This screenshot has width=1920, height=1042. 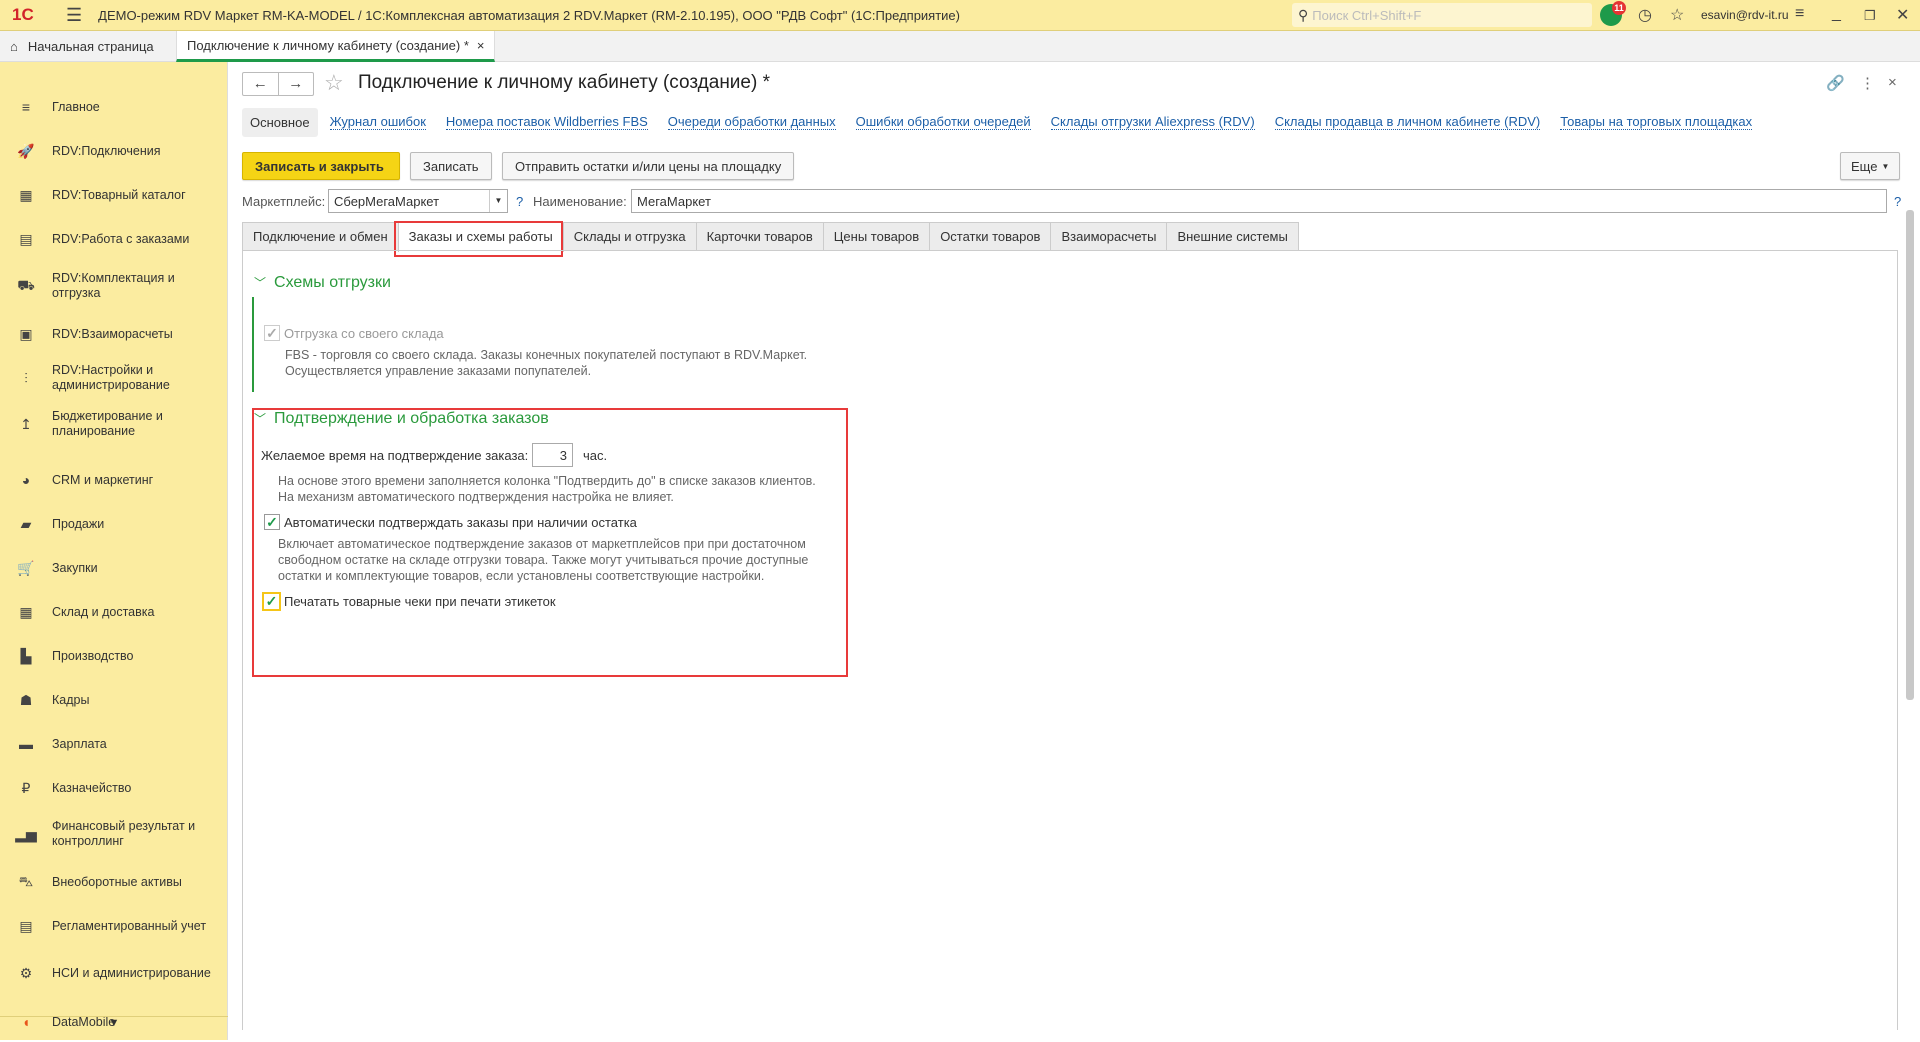 I want to click on settings-menu-icon: ≡, so click(x=1799, y=14).